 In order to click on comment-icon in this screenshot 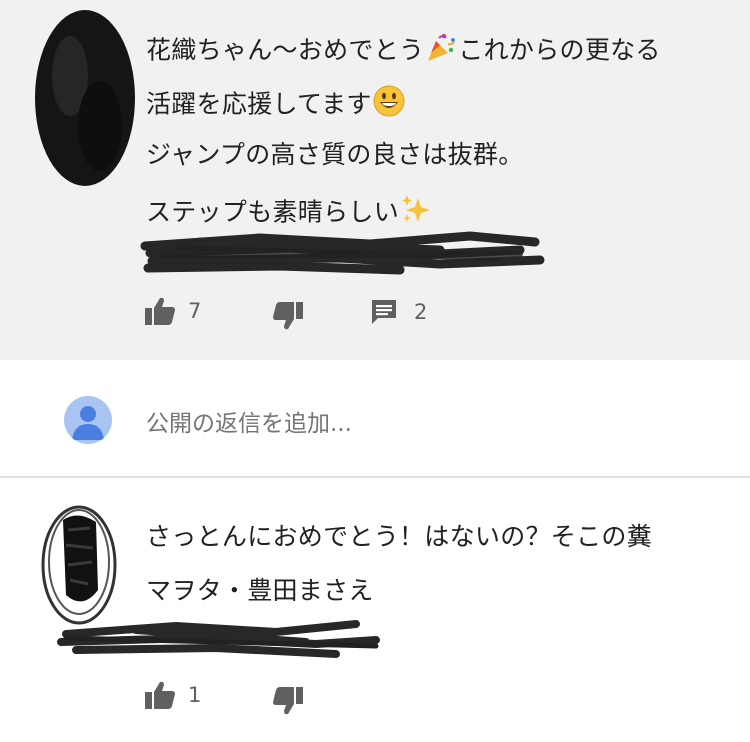, I will do `click(384, 312)`.